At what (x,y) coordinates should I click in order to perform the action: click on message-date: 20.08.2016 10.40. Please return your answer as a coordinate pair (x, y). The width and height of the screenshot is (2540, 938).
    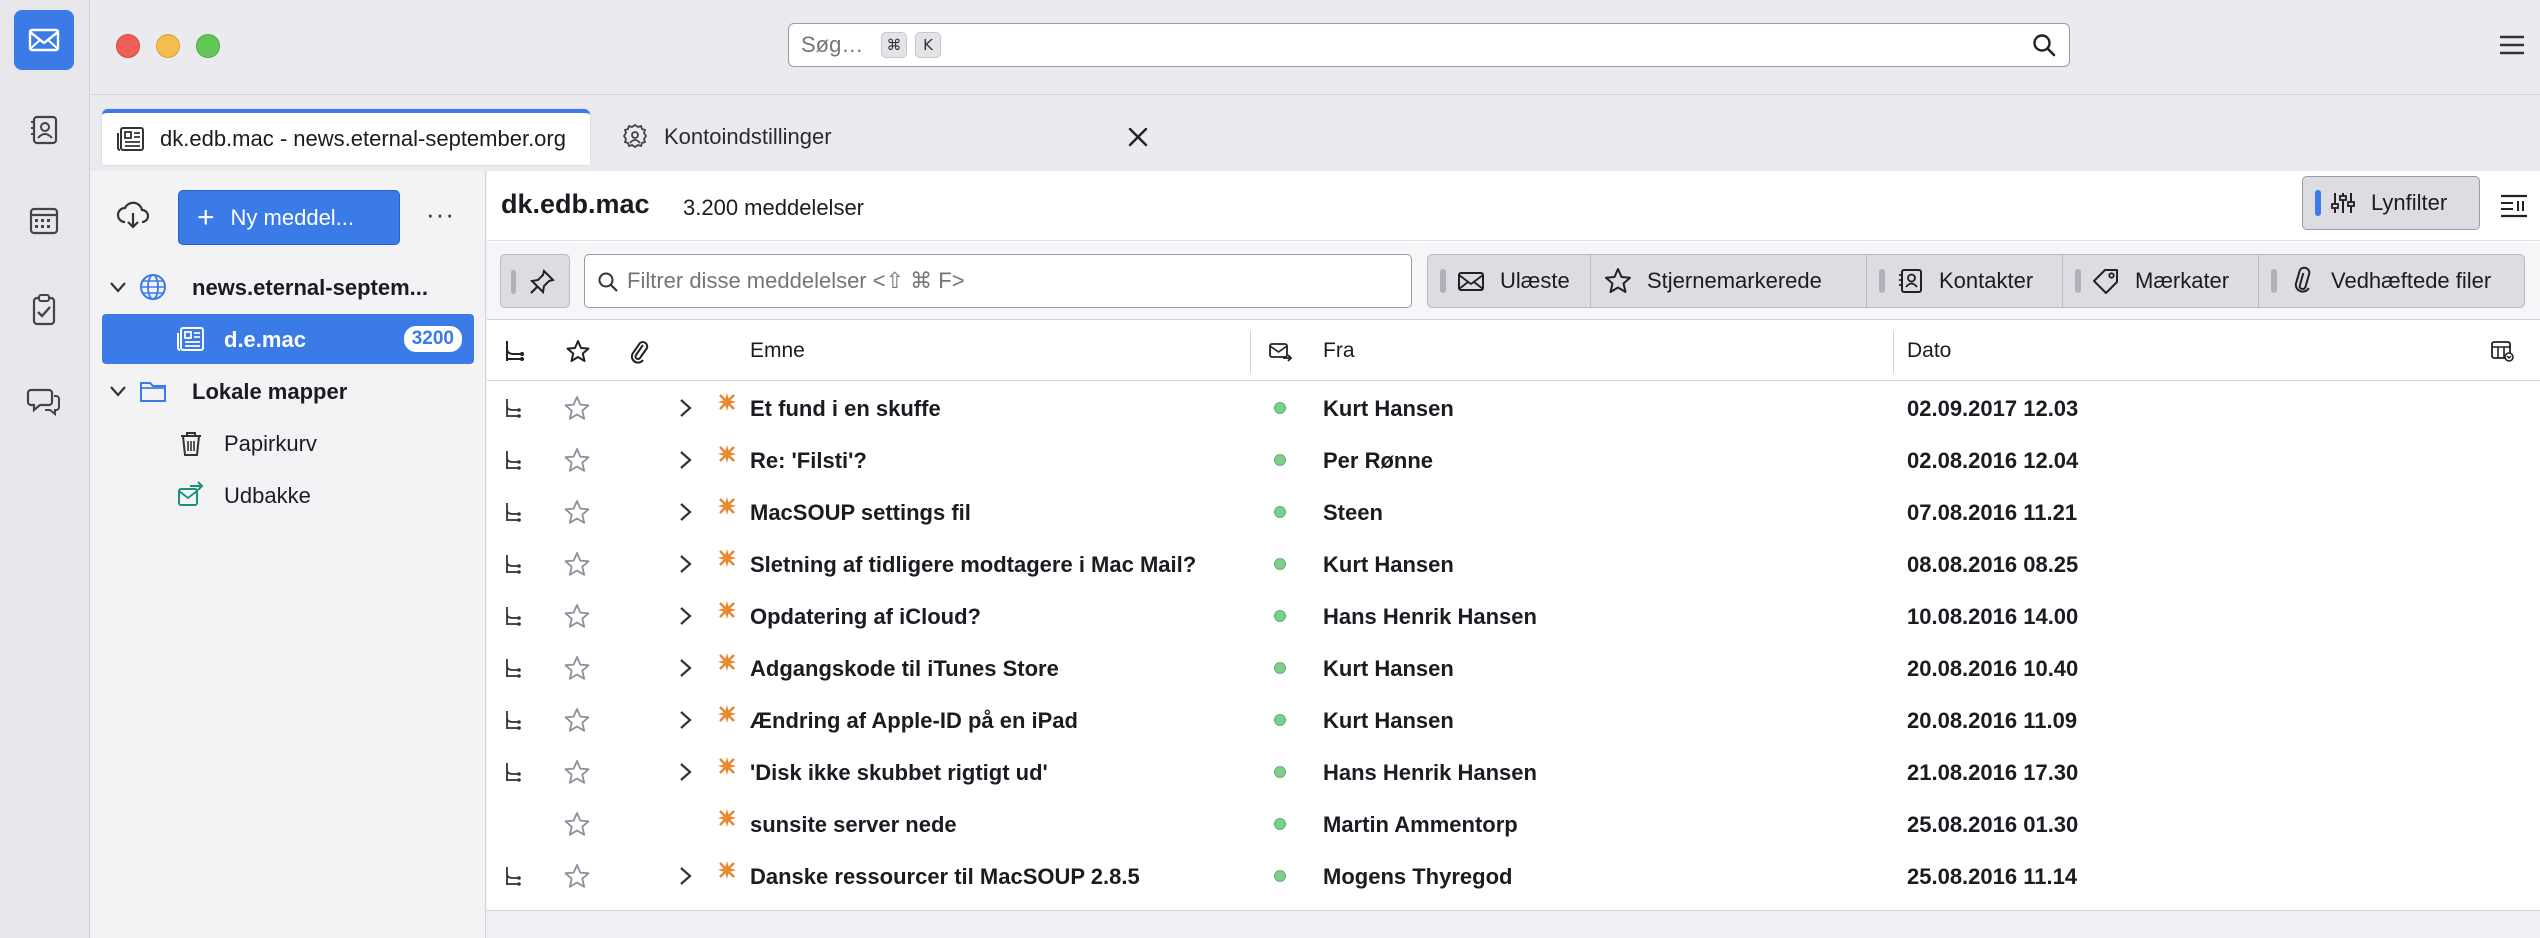
    Looking at the image, I should click on (1993, 668).